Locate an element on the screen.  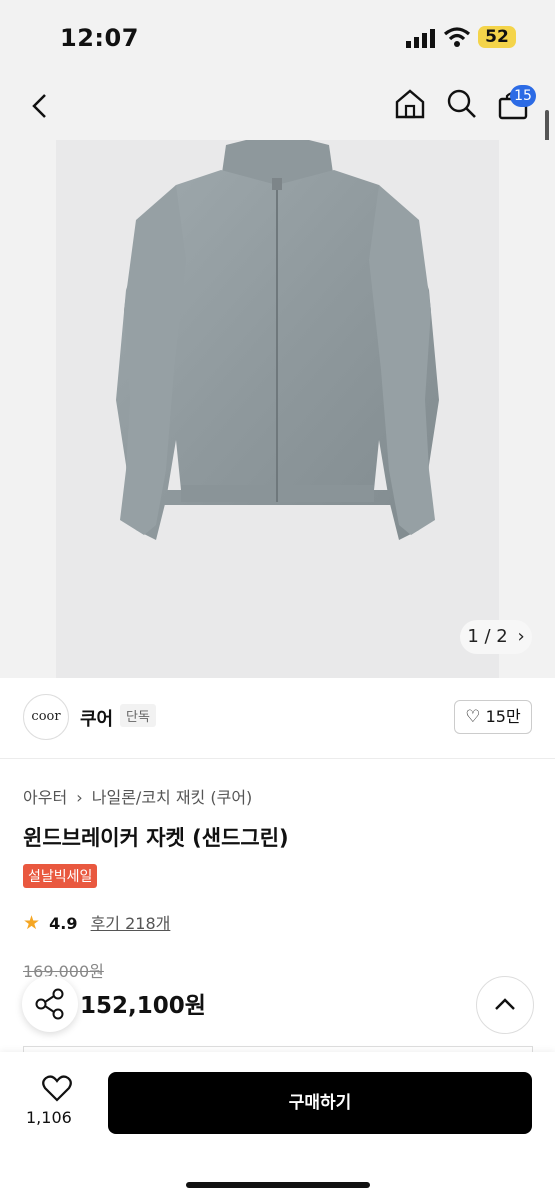
home-indicator is located at coordinates (278, 1185).